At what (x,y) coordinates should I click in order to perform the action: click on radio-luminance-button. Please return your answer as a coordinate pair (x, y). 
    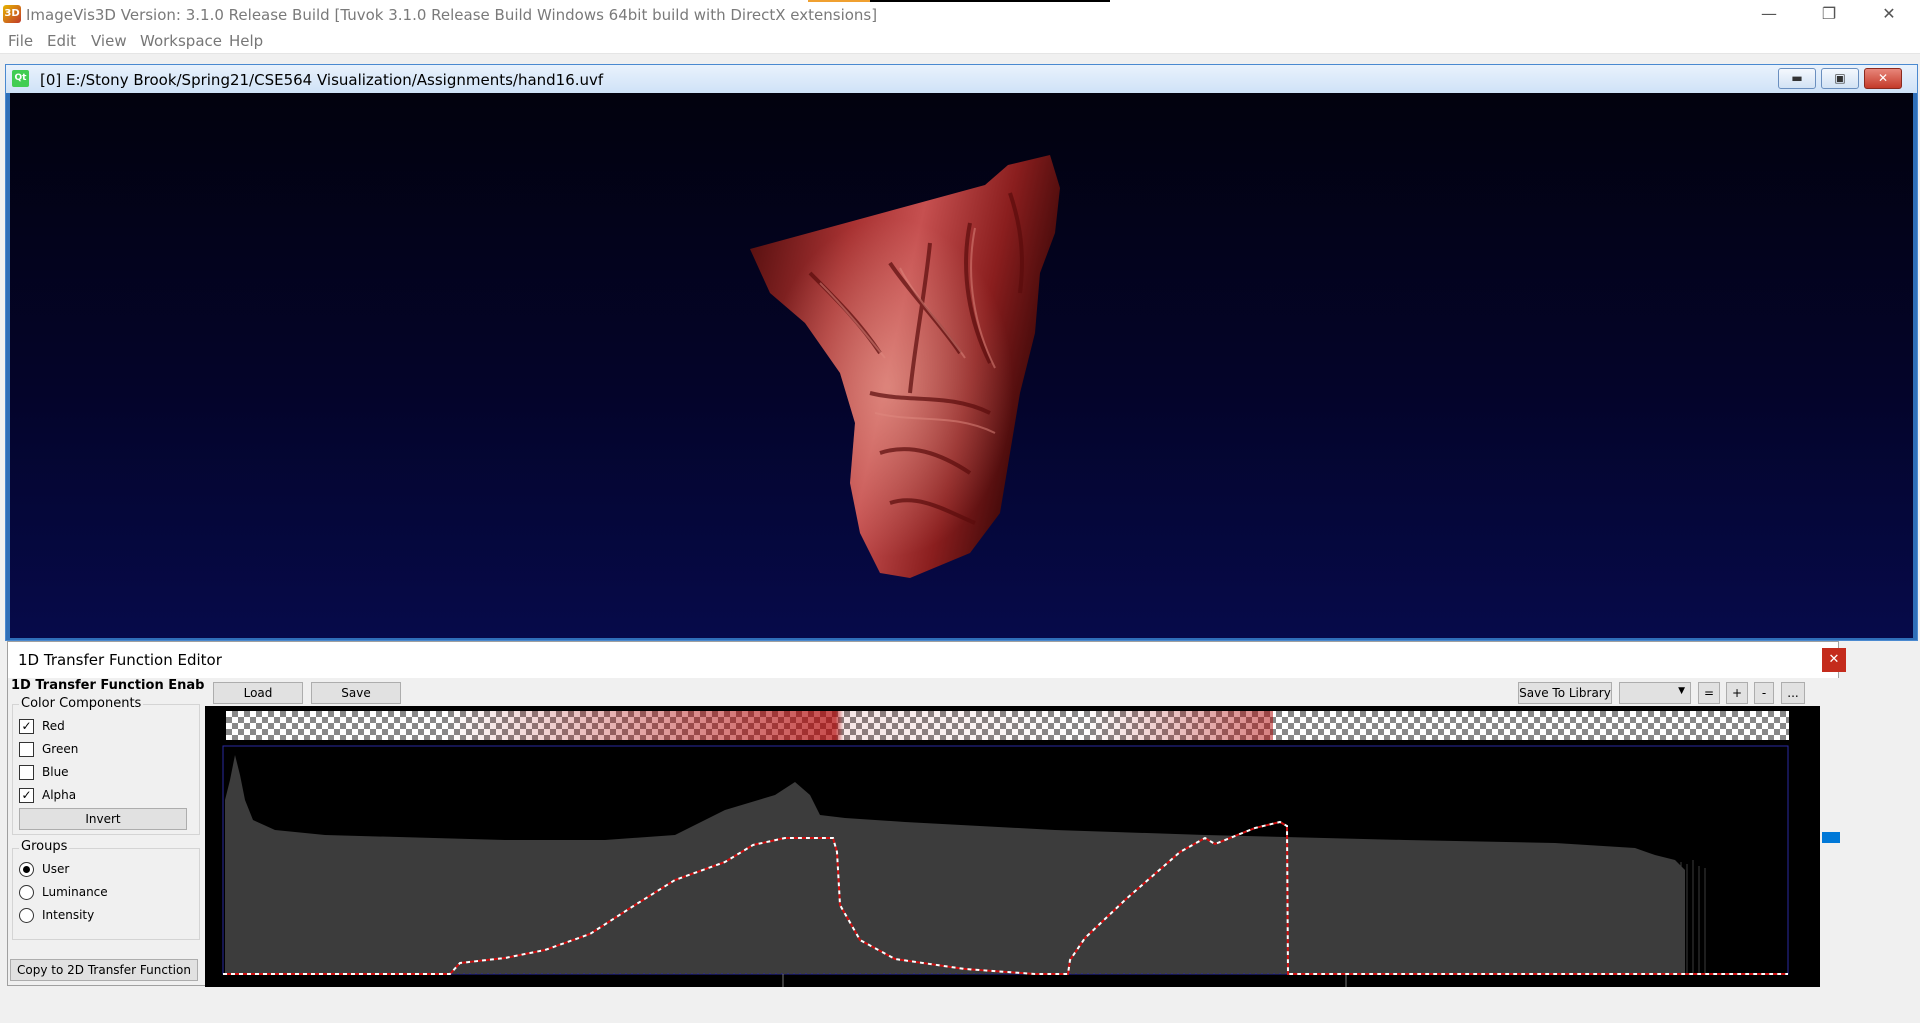
    Looking at the image, I should click on (26, 892).